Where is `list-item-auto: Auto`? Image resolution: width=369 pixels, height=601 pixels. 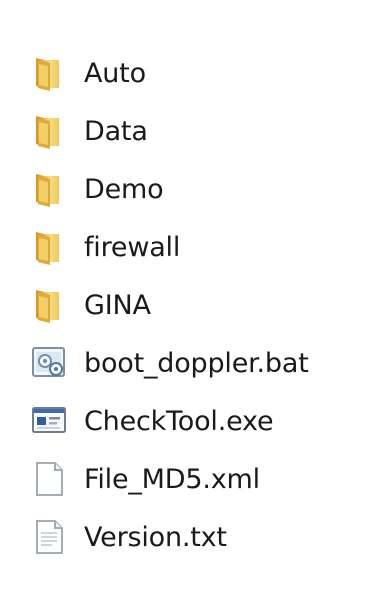
list-item-auto: Auto is located at coordinates (195, 73).